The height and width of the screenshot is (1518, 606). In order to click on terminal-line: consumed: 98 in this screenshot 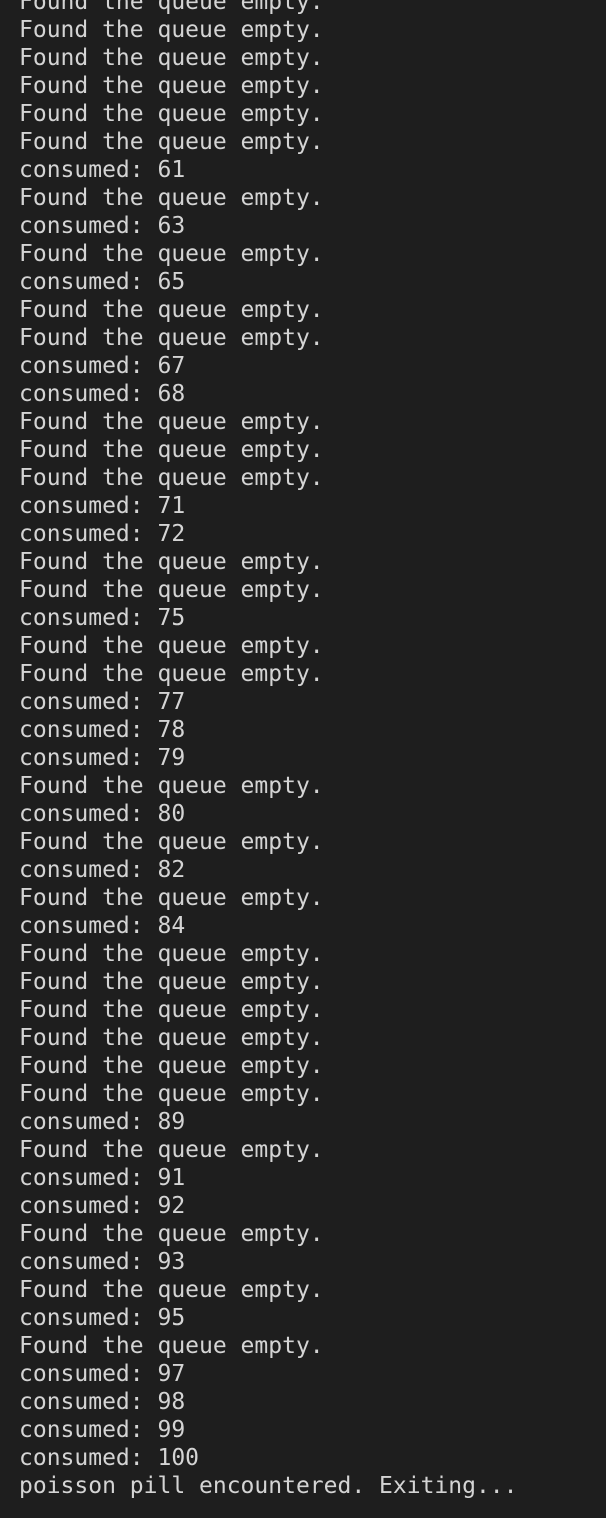, I will do `click(102, 1402)`.